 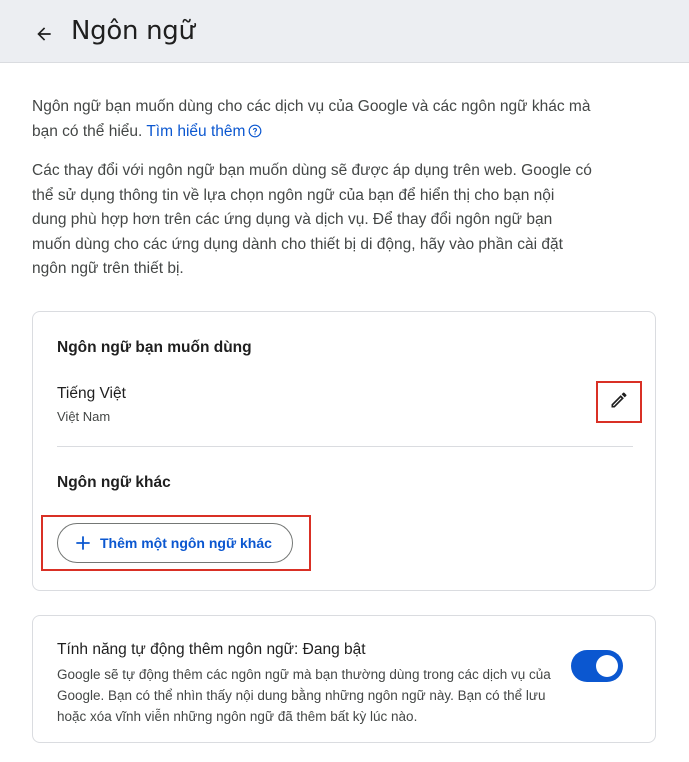 I want to click on add-language-button: Thêm một ngôn ngữ khác, so click(x=175, y=543).